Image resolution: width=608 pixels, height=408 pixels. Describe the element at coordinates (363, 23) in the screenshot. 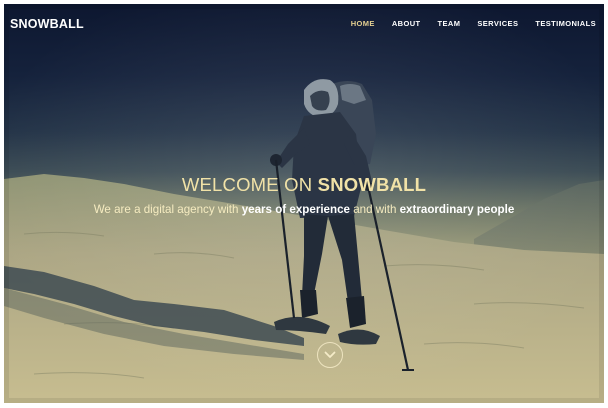

I see `nav-item-home: HOME` at that location.